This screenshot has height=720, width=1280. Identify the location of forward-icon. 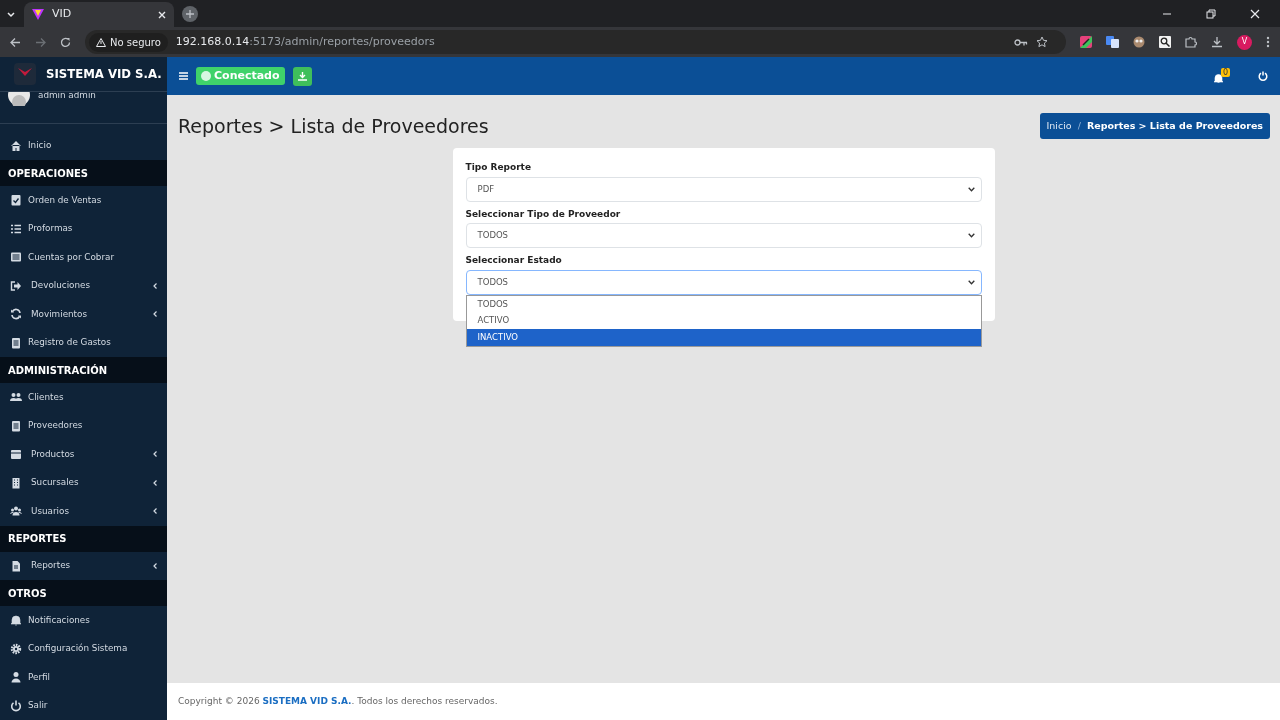
(40, 42).